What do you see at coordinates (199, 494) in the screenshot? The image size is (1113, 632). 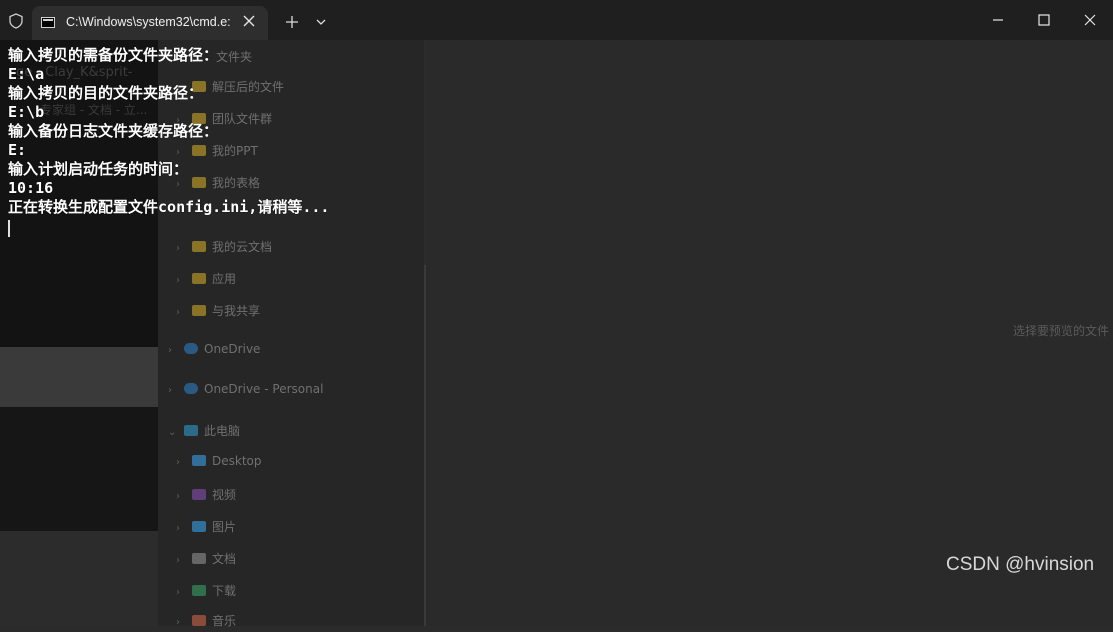 I see `video-icon` at bounding box center [199, 494].